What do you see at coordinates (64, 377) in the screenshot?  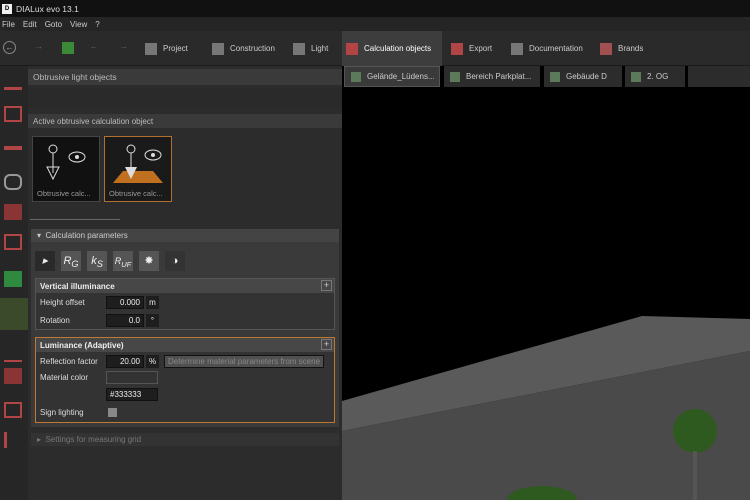 I see `material-color-label: Material color` at bounding box center [64, 377].